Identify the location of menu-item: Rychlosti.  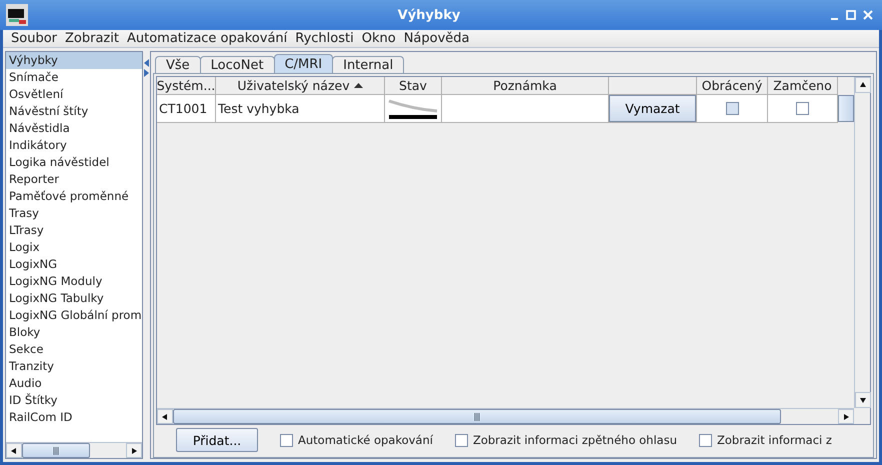
(324, 38).